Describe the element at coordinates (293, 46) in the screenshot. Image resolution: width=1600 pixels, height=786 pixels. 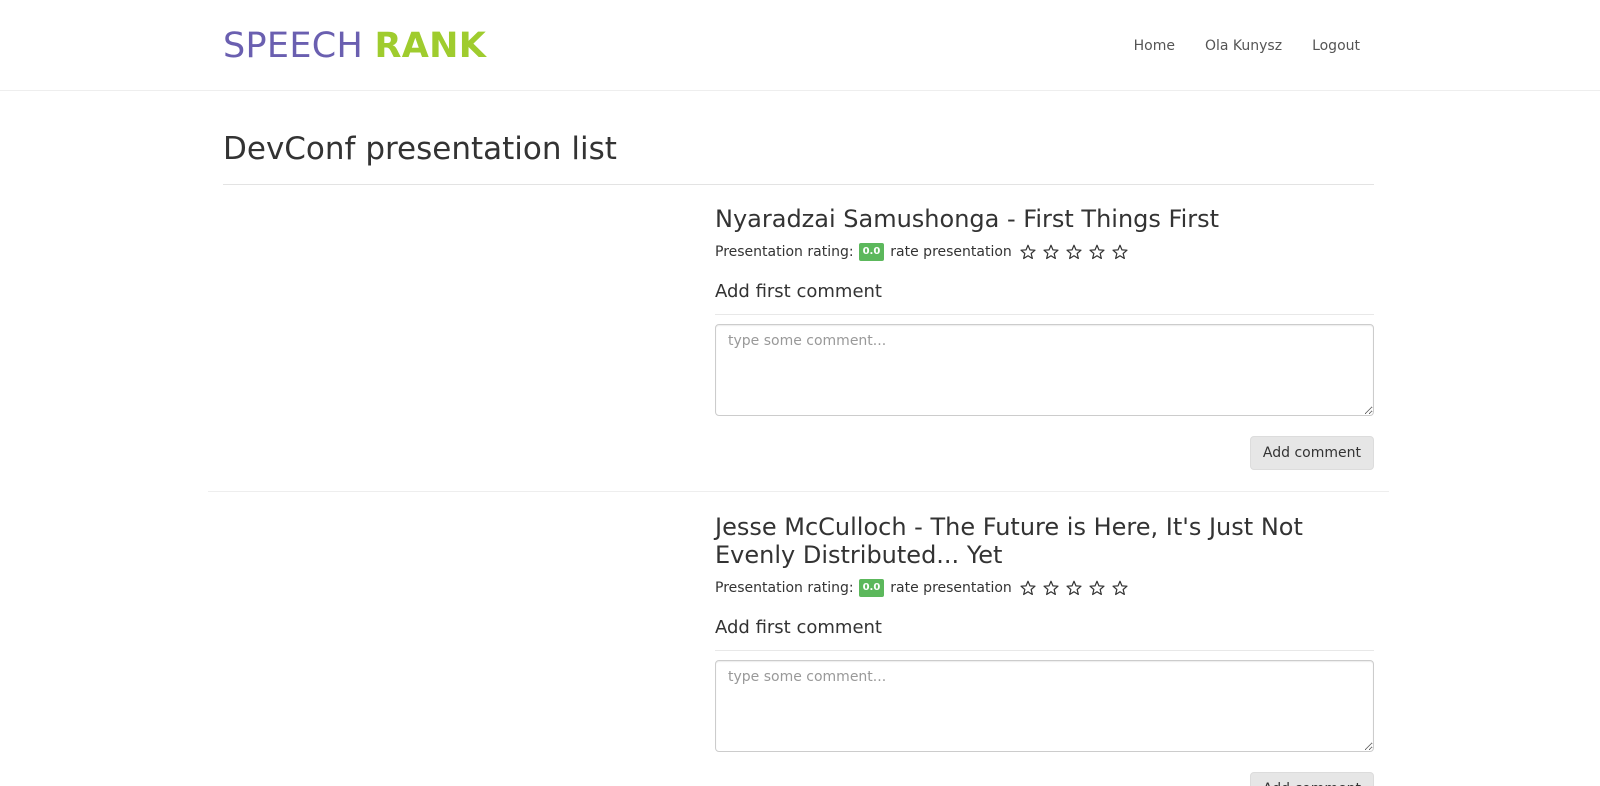
I see `brand-word-speech: SPEECH` at that location.